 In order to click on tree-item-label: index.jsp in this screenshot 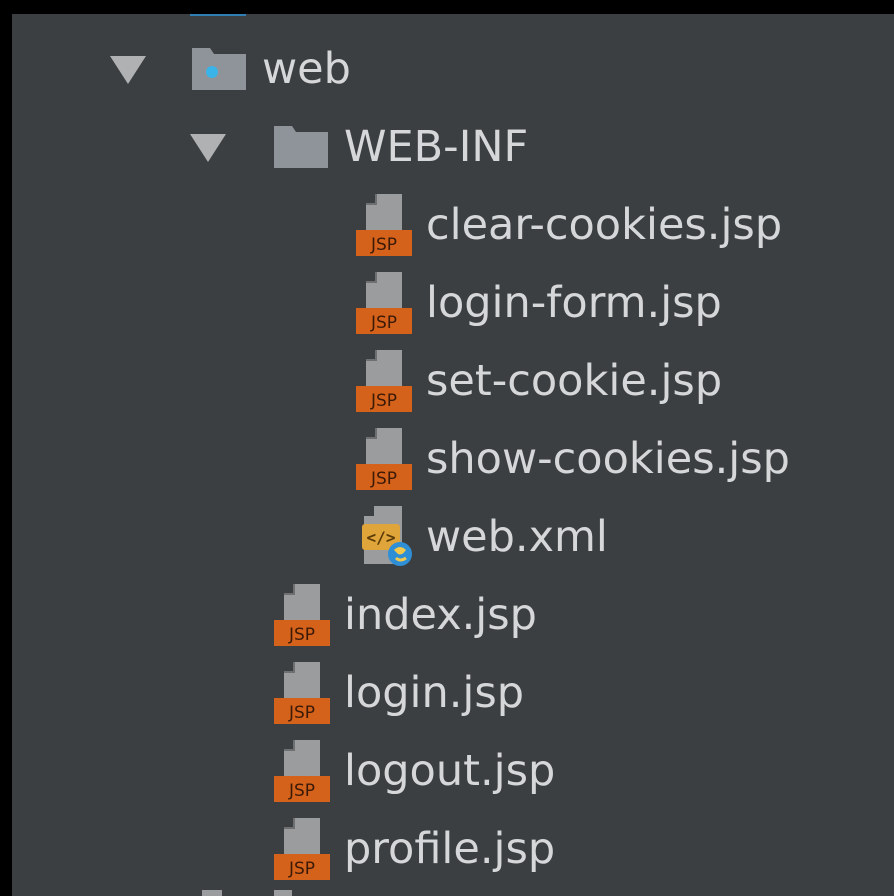, I will do `click(440, 615)`.